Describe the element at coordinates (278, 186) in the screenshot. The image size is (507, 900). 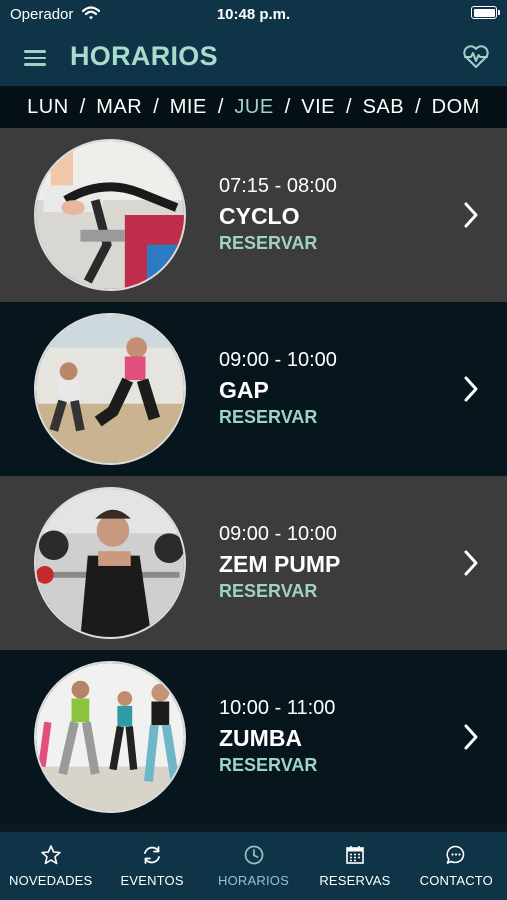
I see `class-time: 07:15 - 08:00` at that location.